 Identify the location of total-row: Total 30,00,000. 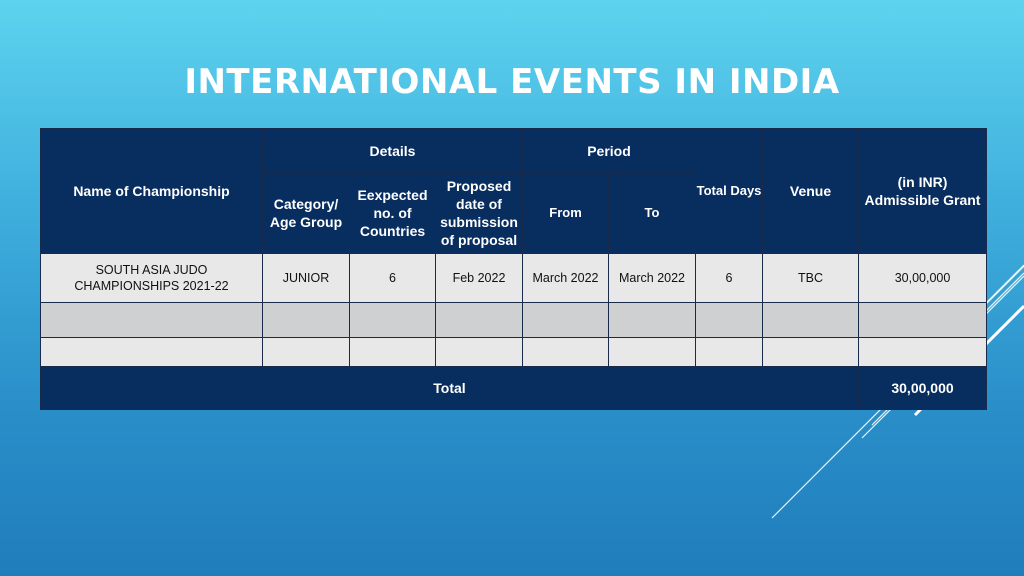
(513, 388).